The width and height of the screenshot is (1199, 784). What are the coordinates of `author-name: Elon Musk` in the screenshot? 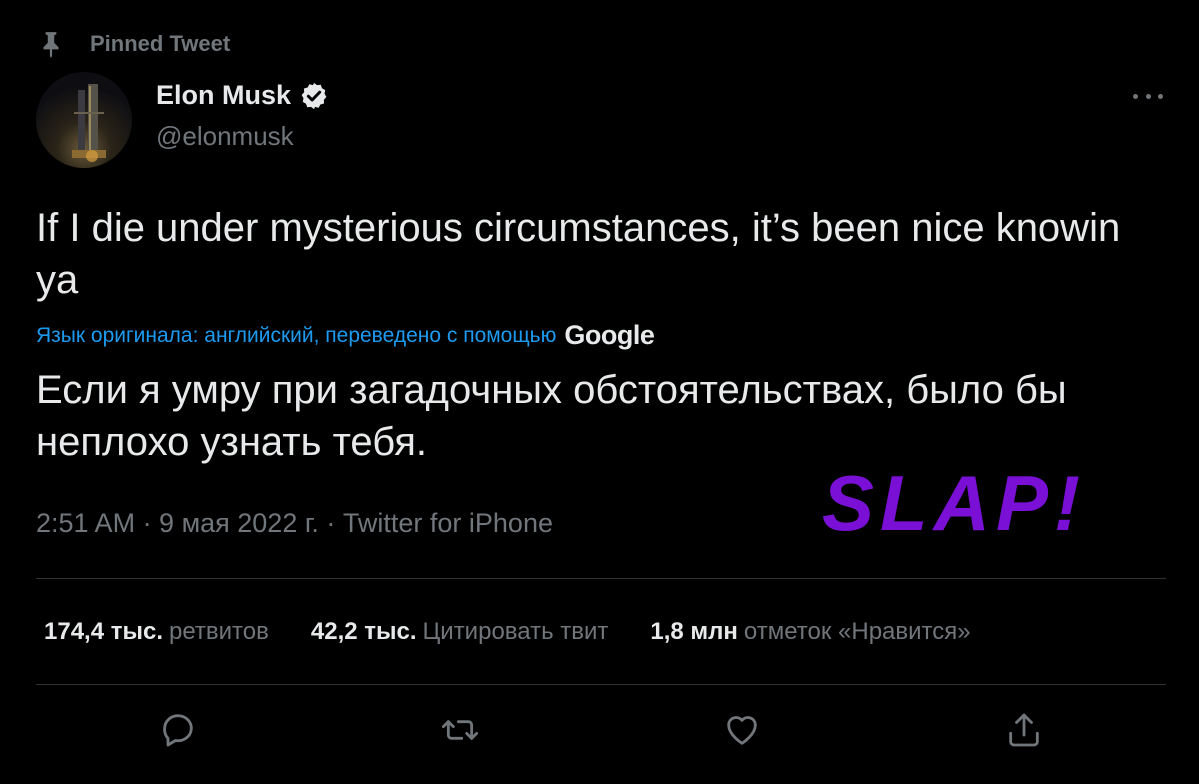 It's located at (242, 95).